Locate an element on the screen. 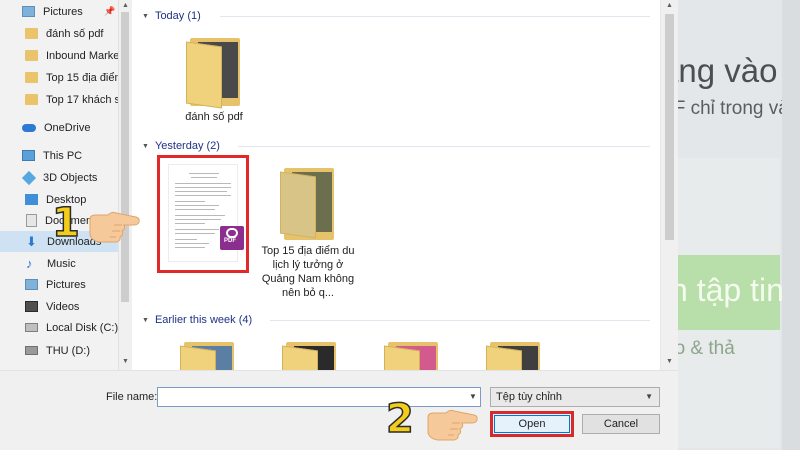 The image size is (800, 450). file-item-danh-so-pdf-folder: đánh số pdf is located at coordinates (214, 81).